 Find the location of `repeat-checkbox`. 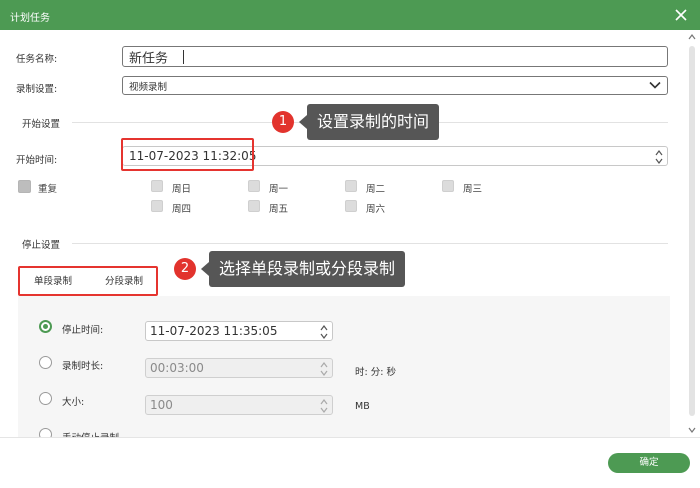

repeat-checkbox is located at coordinates (24, 186).